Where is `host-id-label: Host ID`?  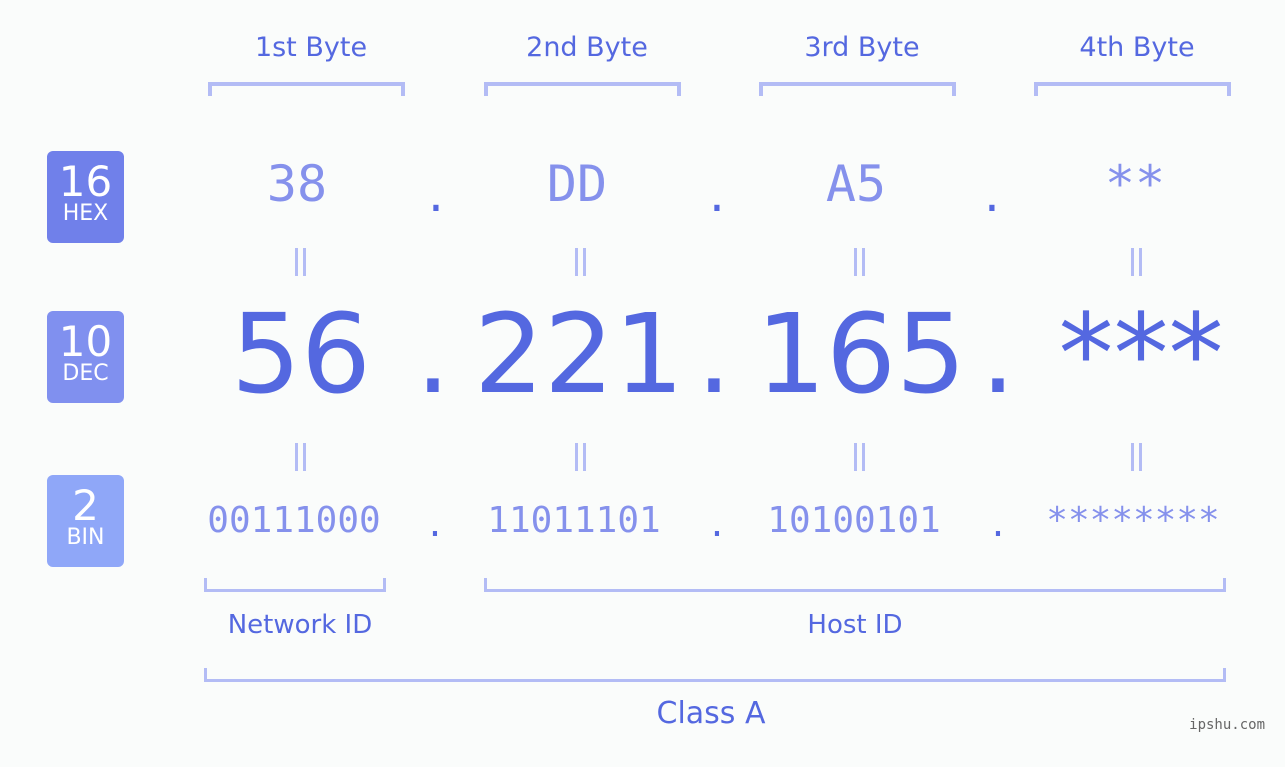 host-id-label: Host ID is located at coordinates (855, 625).